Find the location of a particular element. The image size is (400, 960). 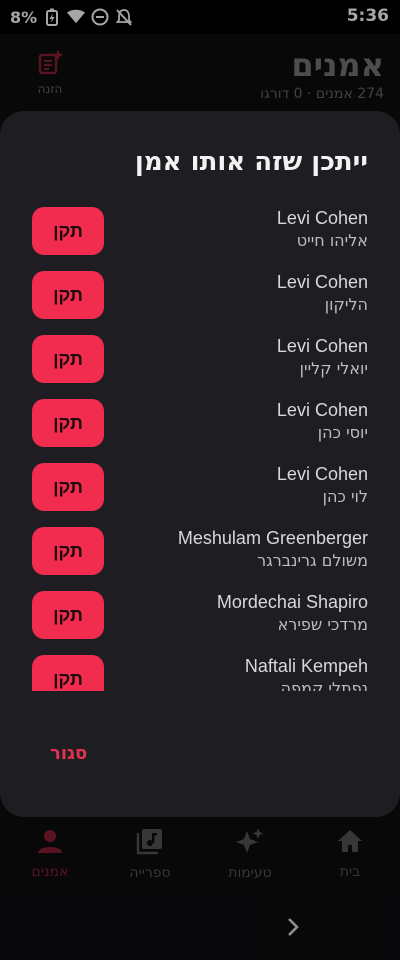

close-button: סגור is located at coordinates (68, 753).